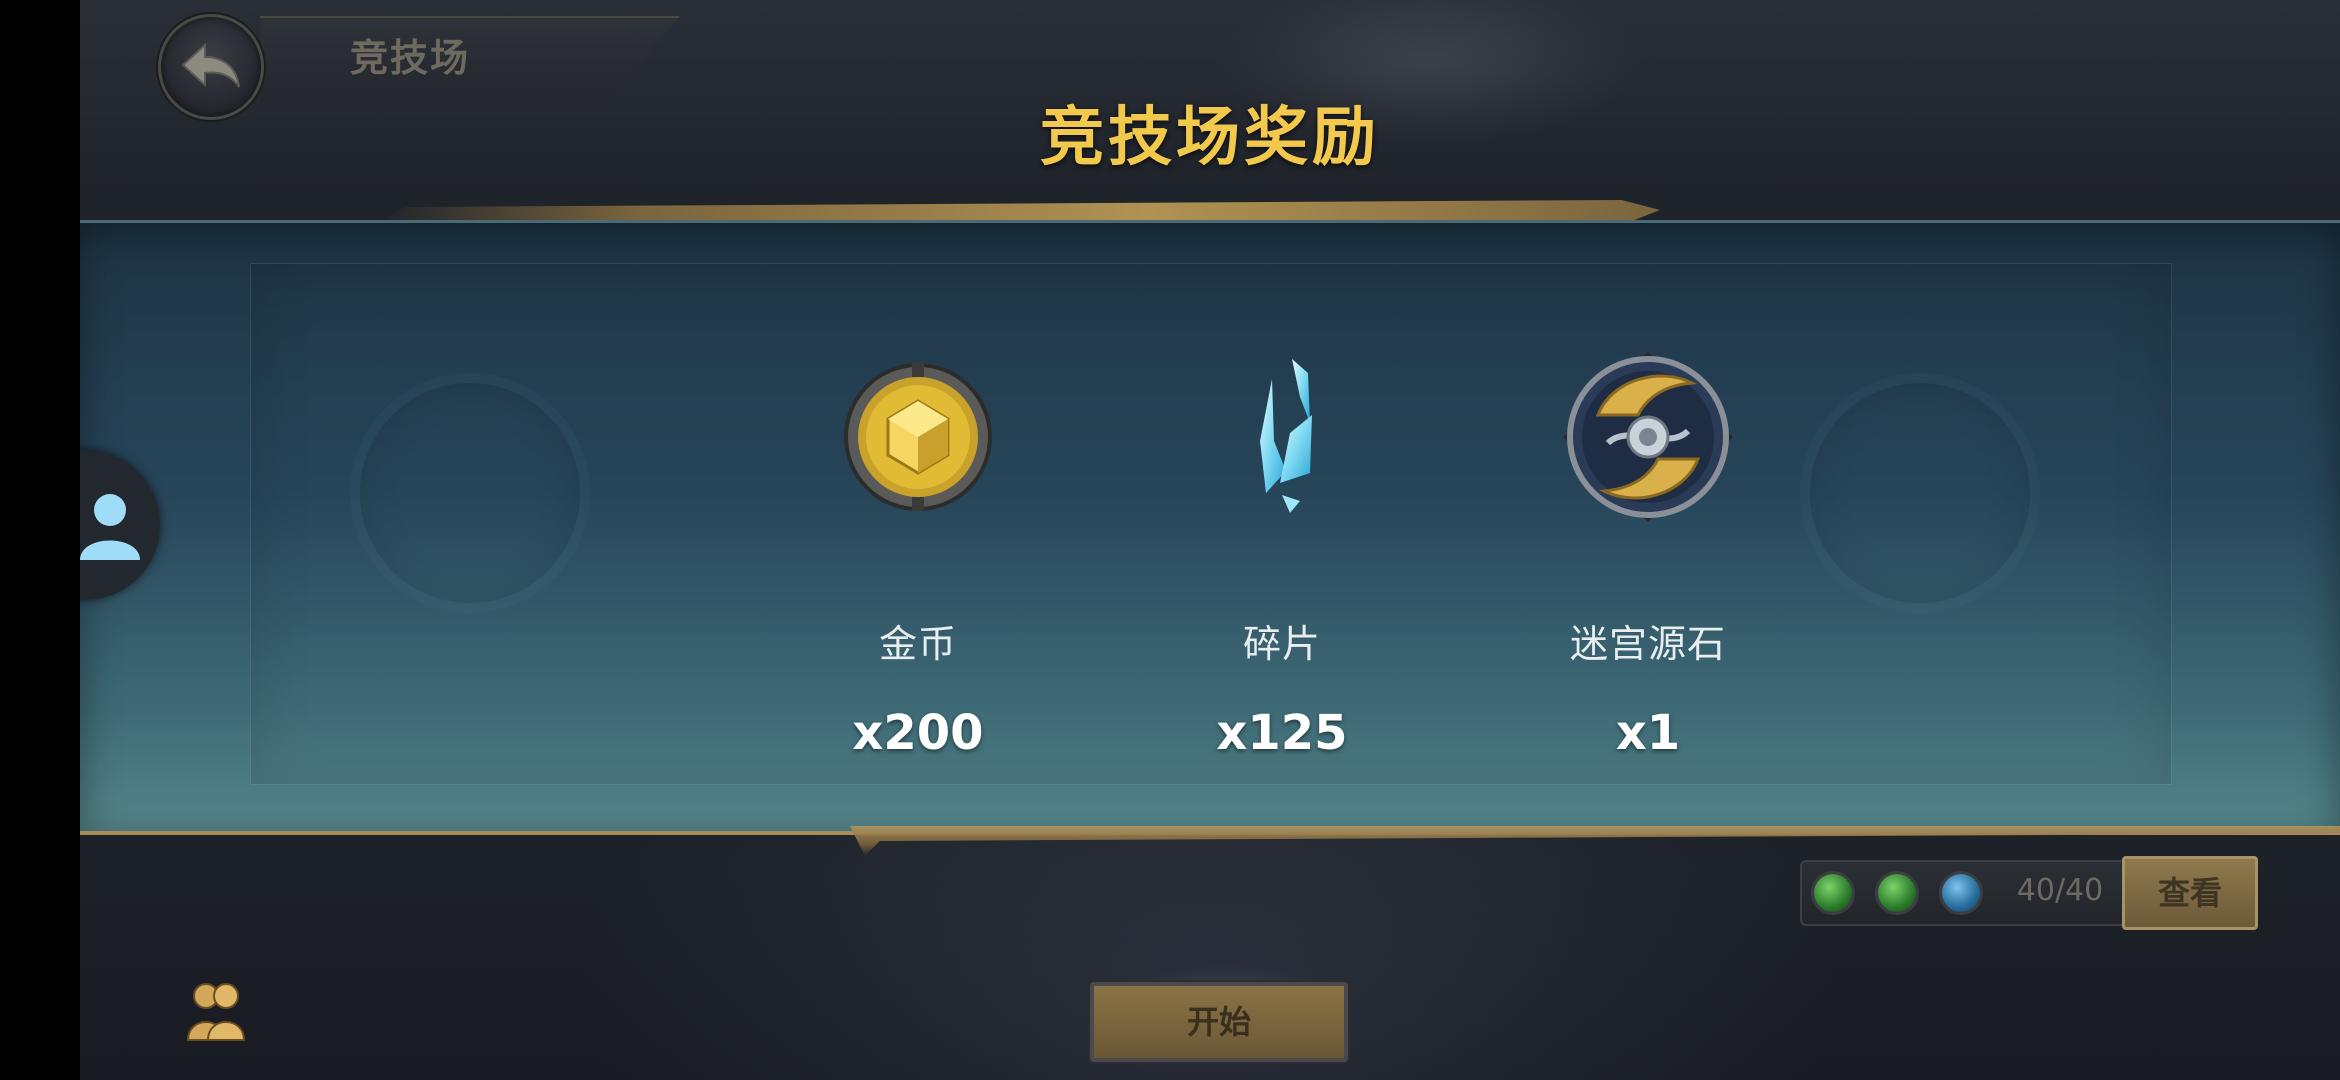 The image size is (2340, 1080). What do you see at coordinates (918, 443) in the screenshot?
I see `gold-coin-icon` at bounding box center [918, 443].